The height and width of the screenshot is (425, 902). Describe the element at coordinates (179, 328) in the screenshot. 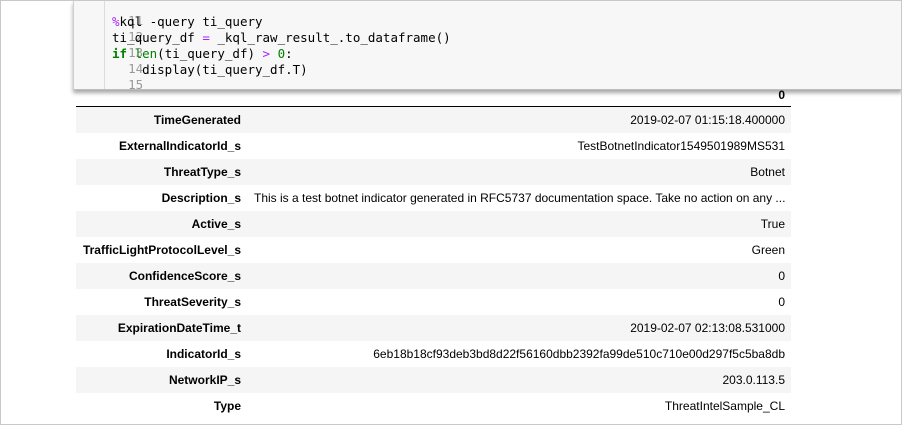

I see `row-field-name: ExpirationDateTime_t` at that location.